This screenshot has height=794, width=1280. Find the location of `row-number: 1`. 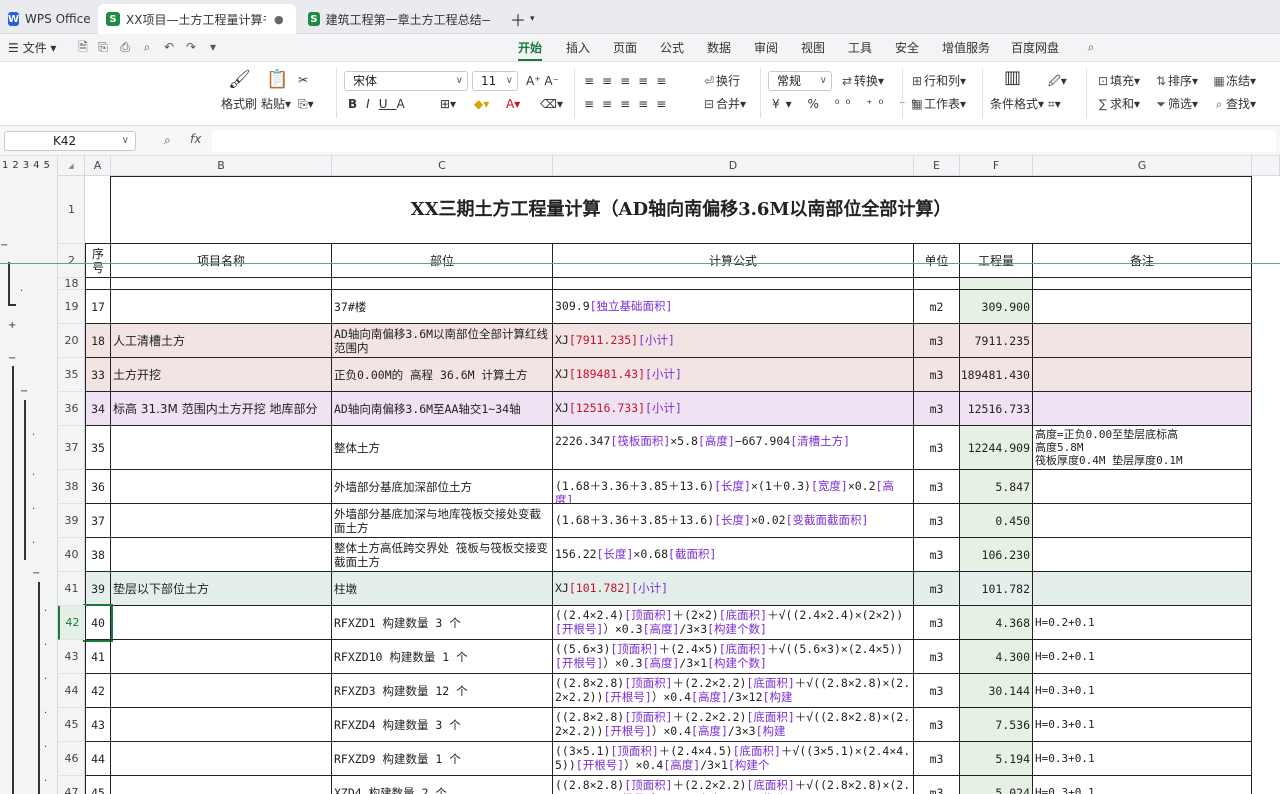

row-number: 1 is located at coordinates (71, 210).